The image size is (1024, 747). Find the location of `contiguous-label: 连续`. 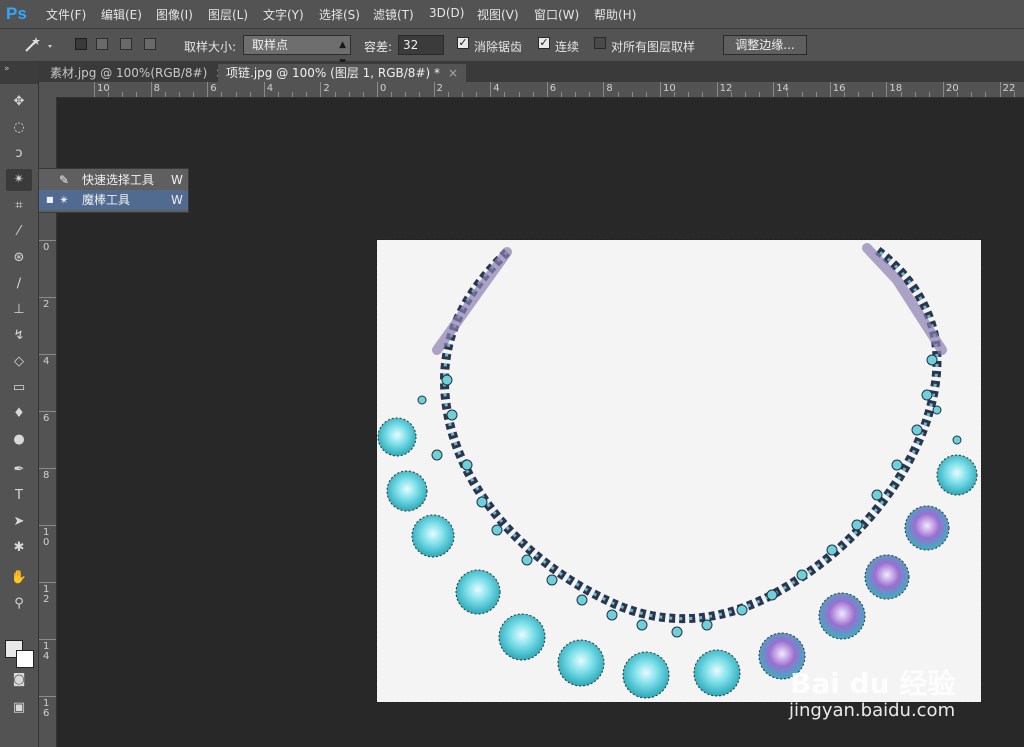

contiguous-label: 连续 is located at coordinates (567, 47).